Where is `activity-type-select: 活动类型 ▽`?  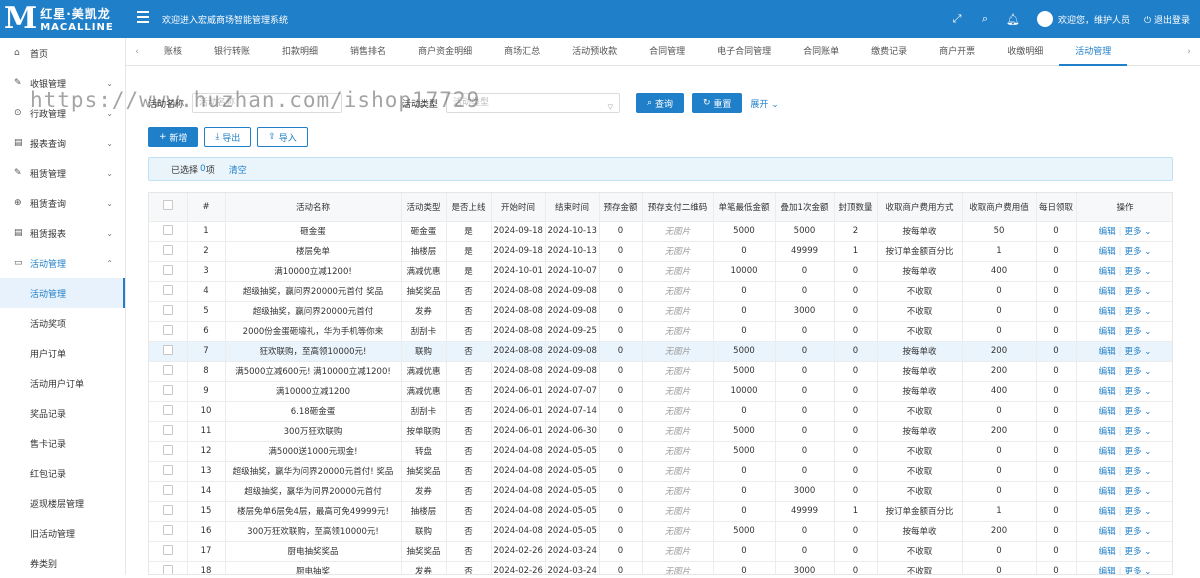 activity-type-select: 活动类型 ▽ is located at coordinates (533, 103).